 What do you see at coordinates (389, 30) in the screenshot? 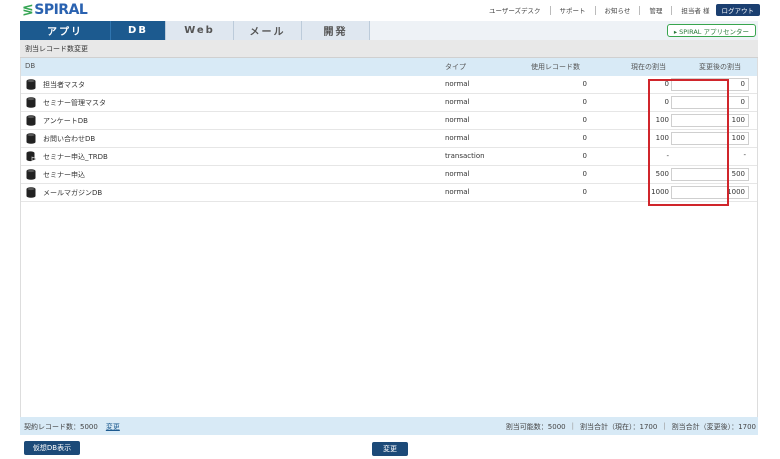
I see `main-nav: アプリ DB Web メール 開発 ▸ SPIRAL アプリセンター` at bounding box center [389, 30].